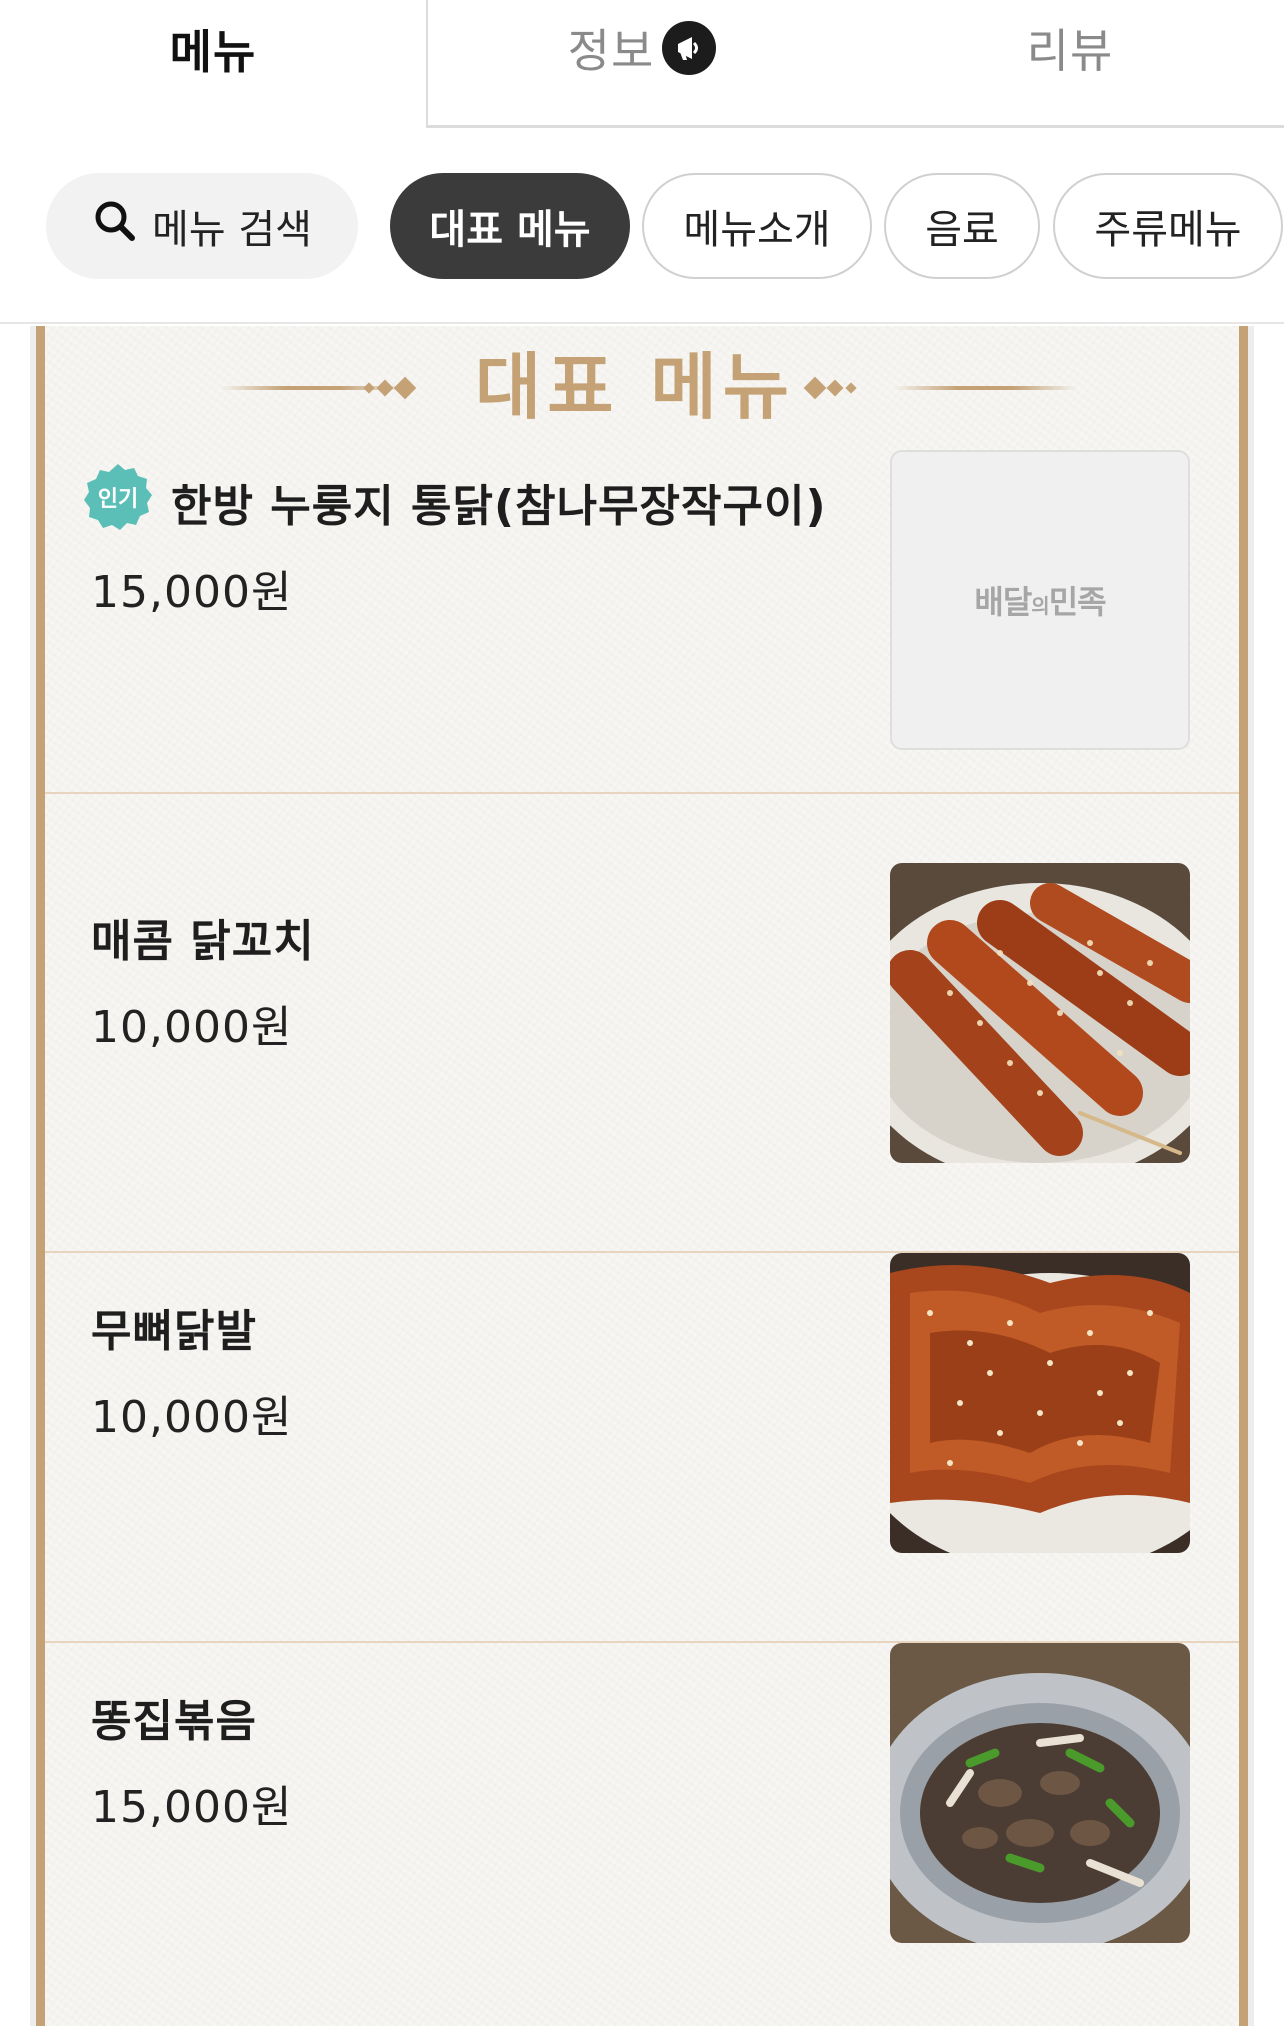 The width and height of the screenshot is (1284, 2033). I want to click on menu-search-button: 메뉴 검색, so click(202, 226).